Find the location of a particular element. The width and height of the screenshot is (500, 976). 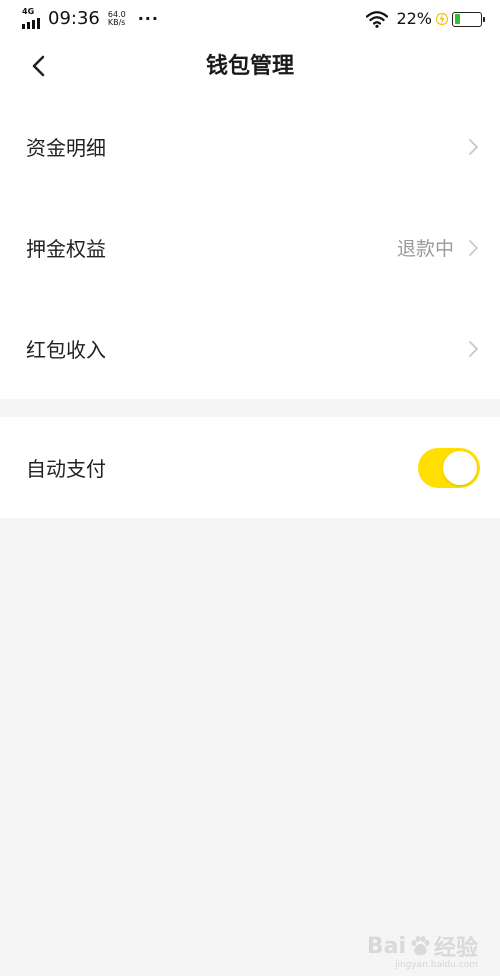

cellular-signal-icon: 4G is located at coordinates (33, 18).